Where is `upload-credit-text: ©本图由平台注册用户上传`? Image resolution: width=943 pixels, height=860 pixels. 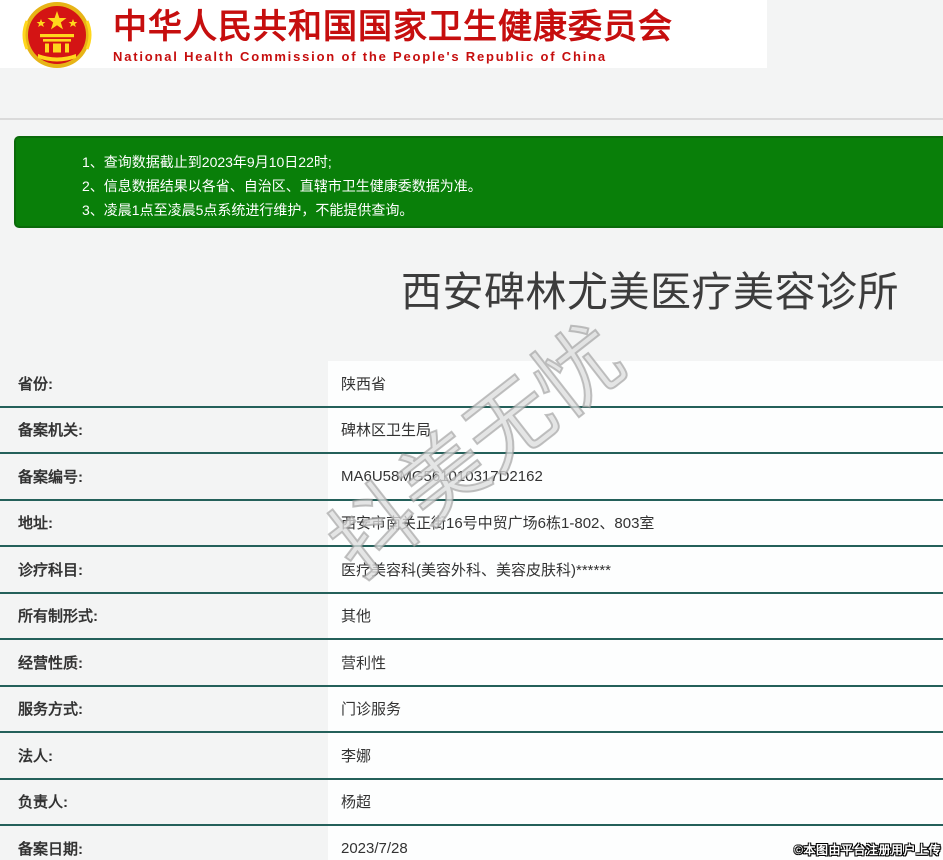 upload-credit-text: ©本图由平台注册用户上传 is located at coordinates (867, 850).